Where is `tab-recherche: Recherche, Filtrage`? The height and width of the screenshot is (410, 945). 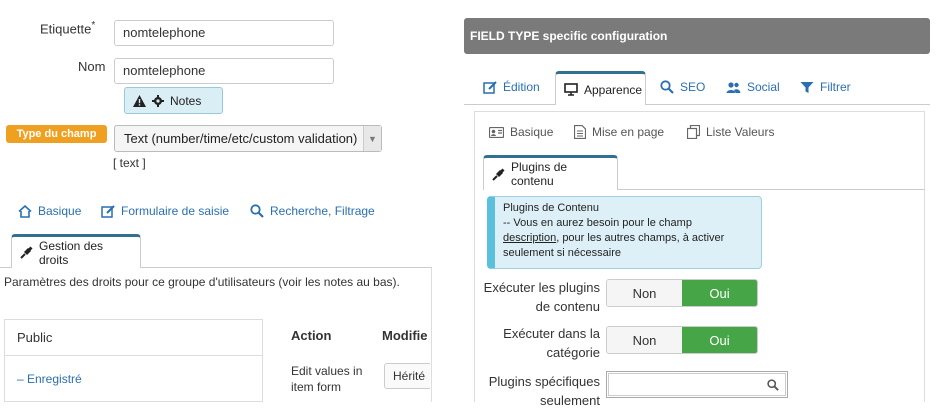 tab-recherche: Recherche, Filtrage is located at coordinates (312, 211).